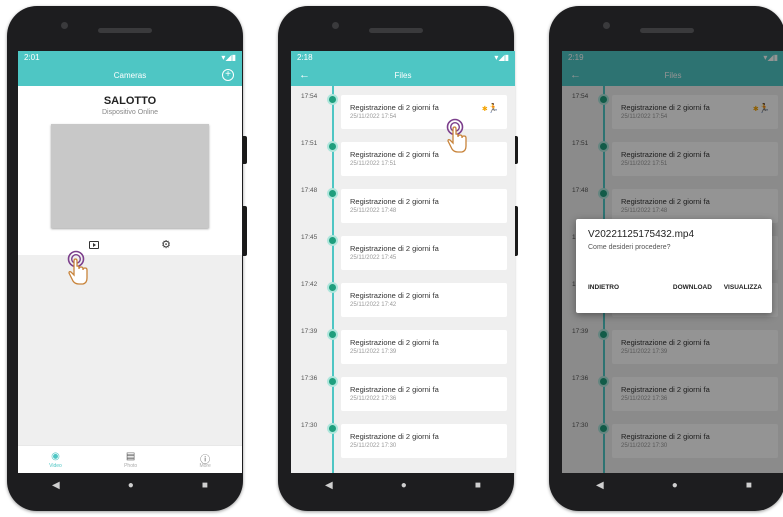 The height and width of the screenshot is (517, 783). I want to click on tab-photo: ▤ Photo, so click(130, 460).